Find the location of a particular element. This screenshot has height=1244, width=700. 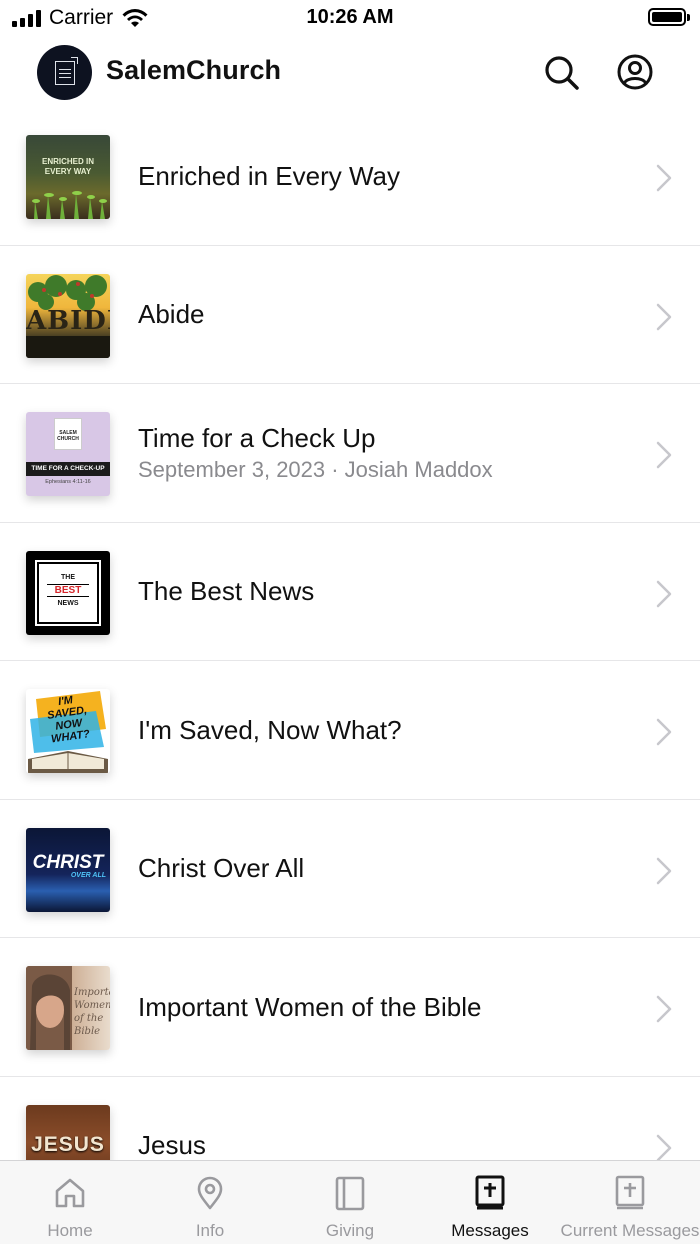

message-thumbnail: THE BEST NEWS is located at coordinates (68, 592).